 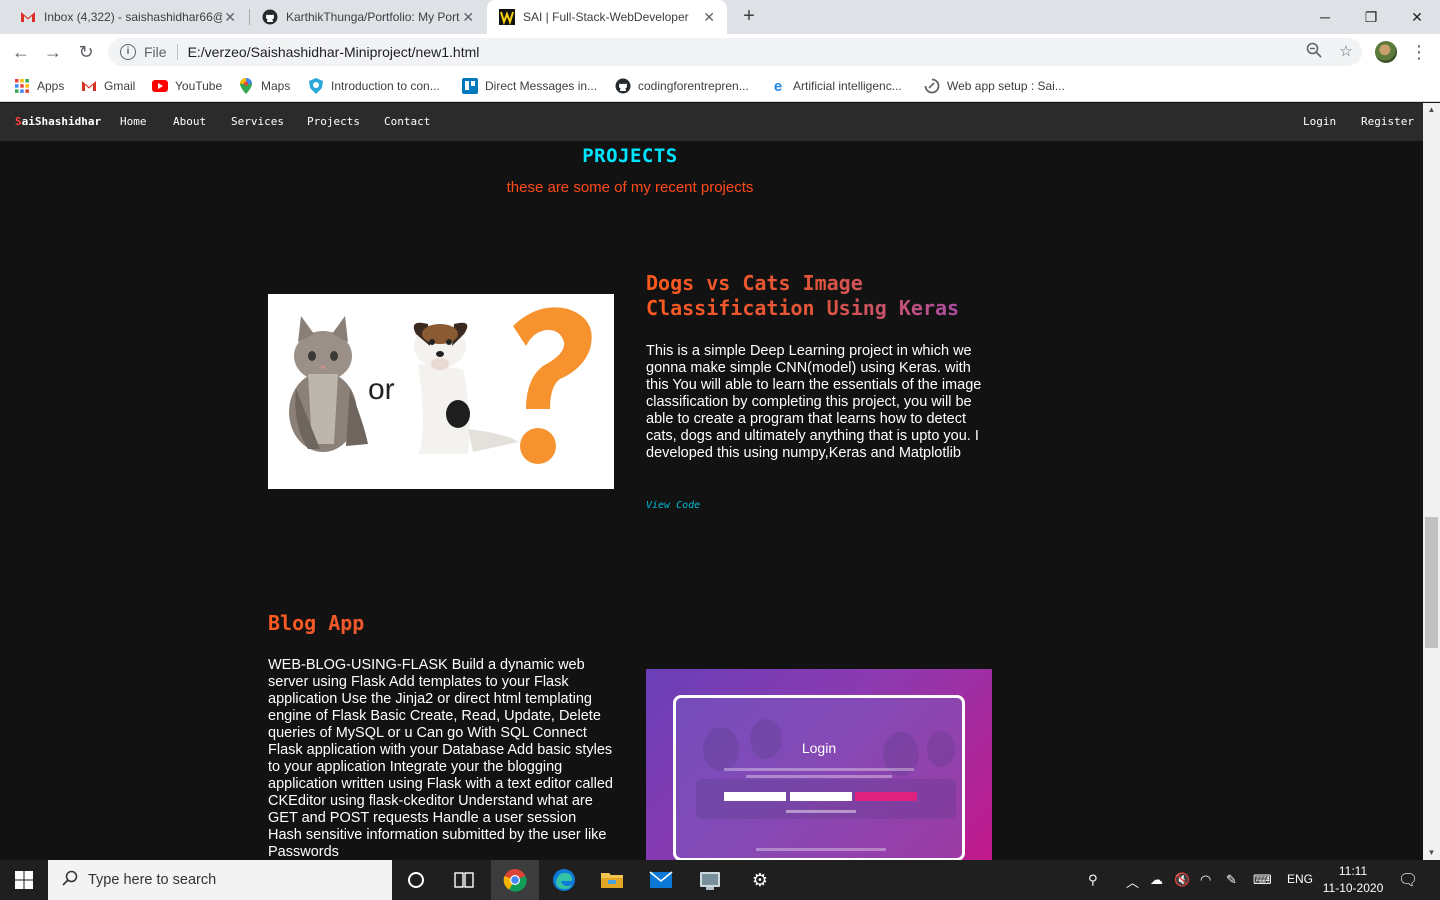 I want to click on login-register-line, so click(x=821, y=811).